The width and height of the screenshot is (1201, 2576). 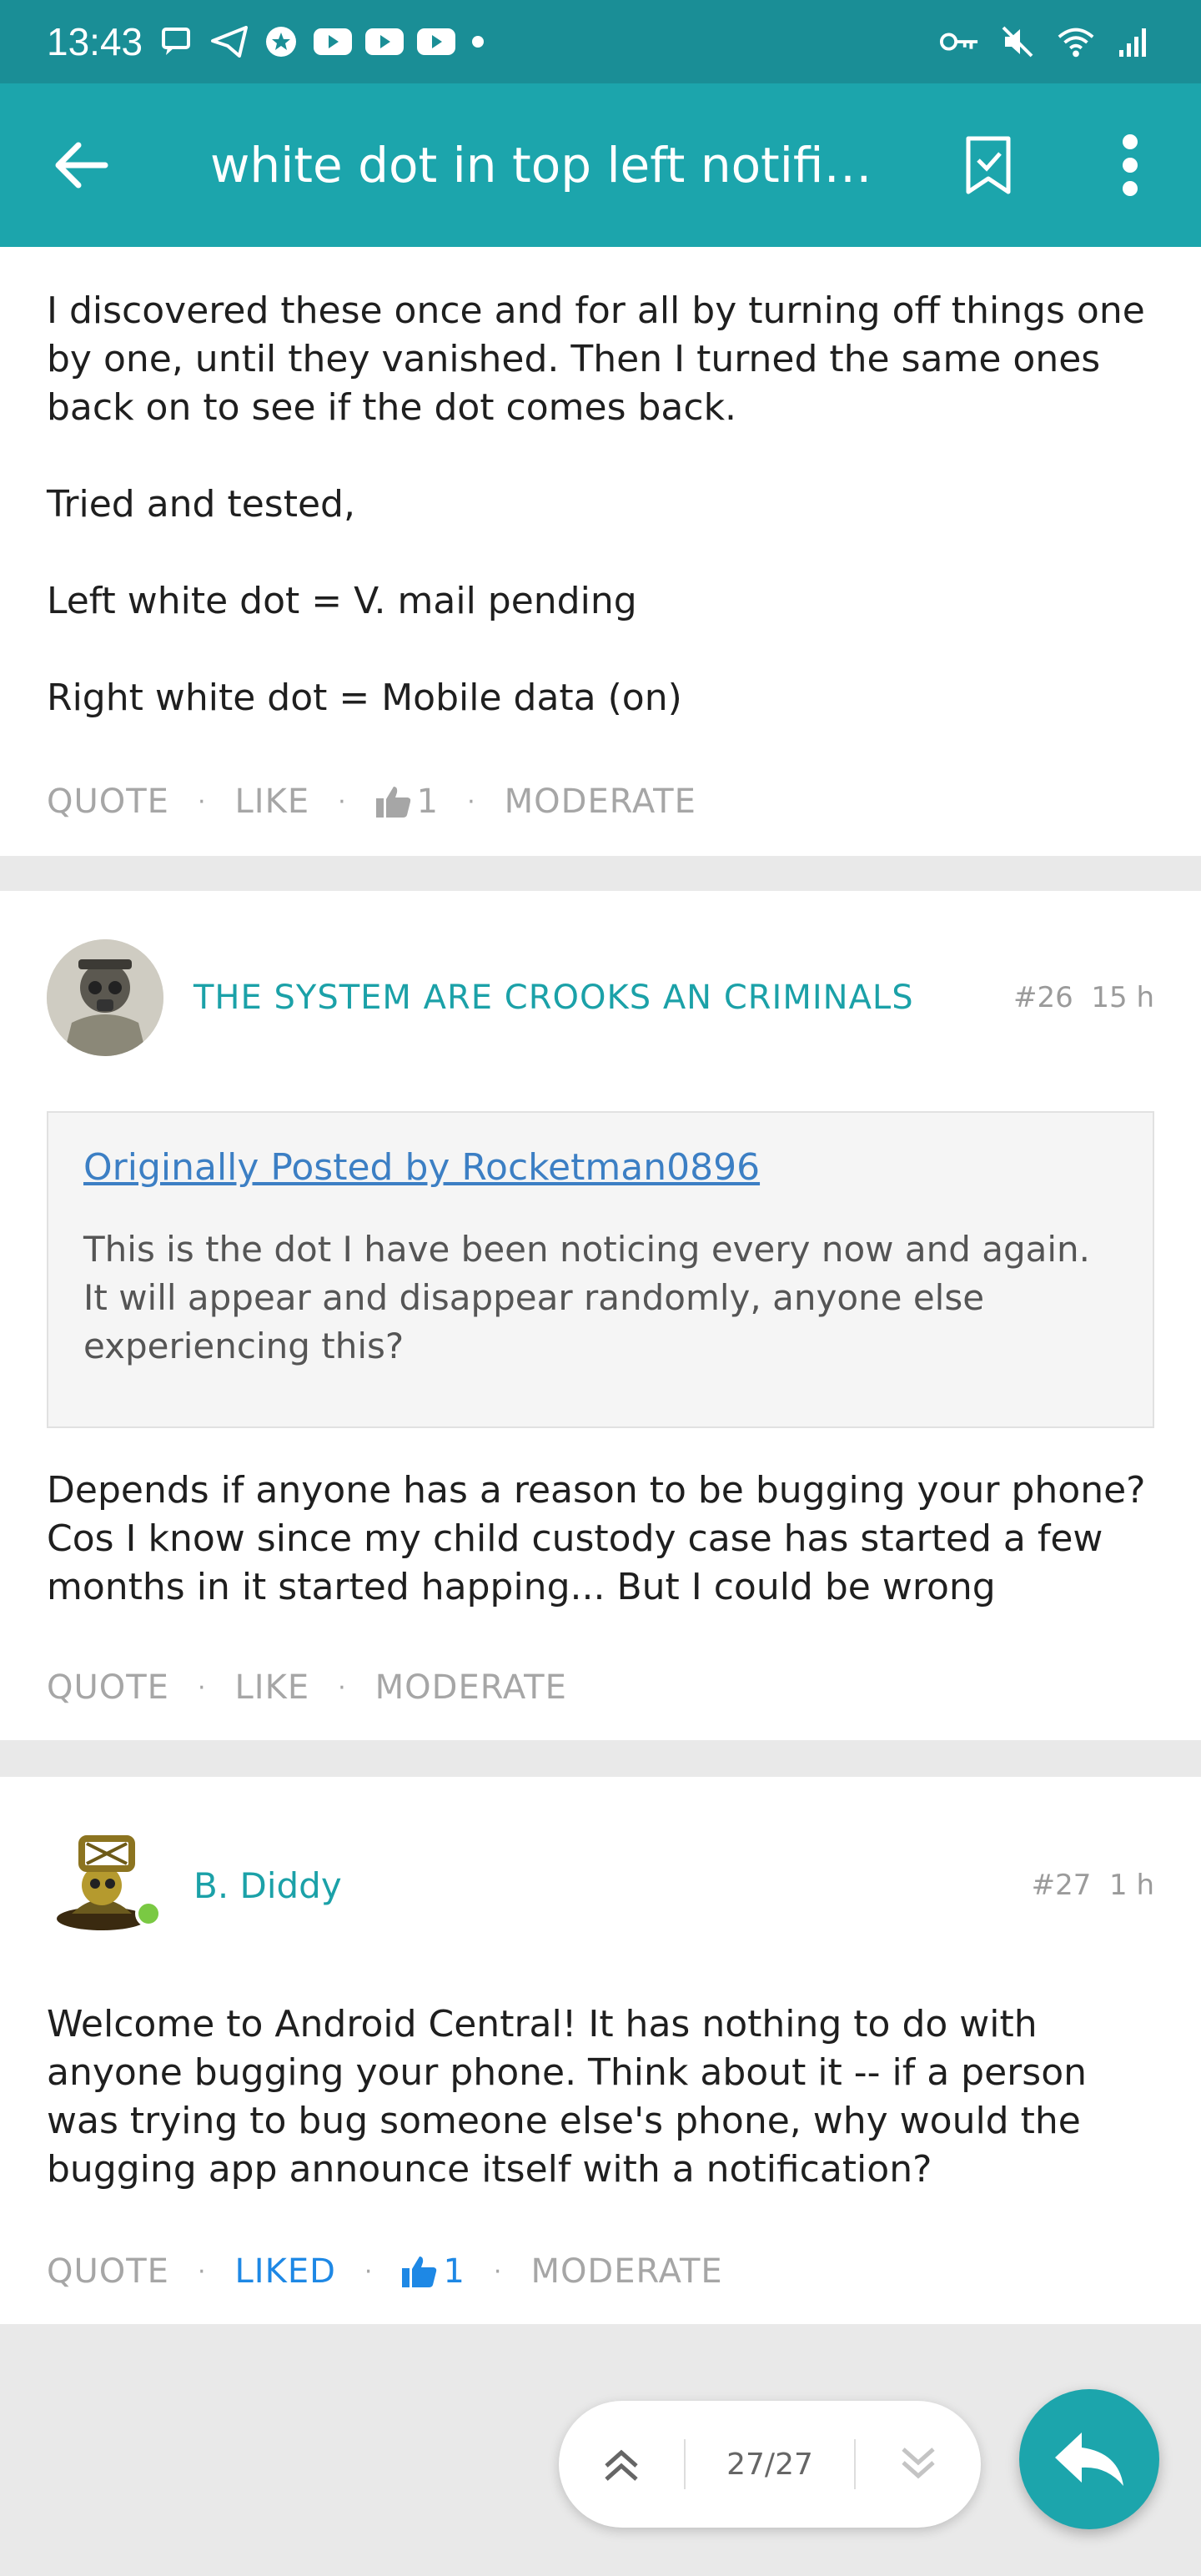 I want to click on online-indicator, so click(x=149, y=1913).